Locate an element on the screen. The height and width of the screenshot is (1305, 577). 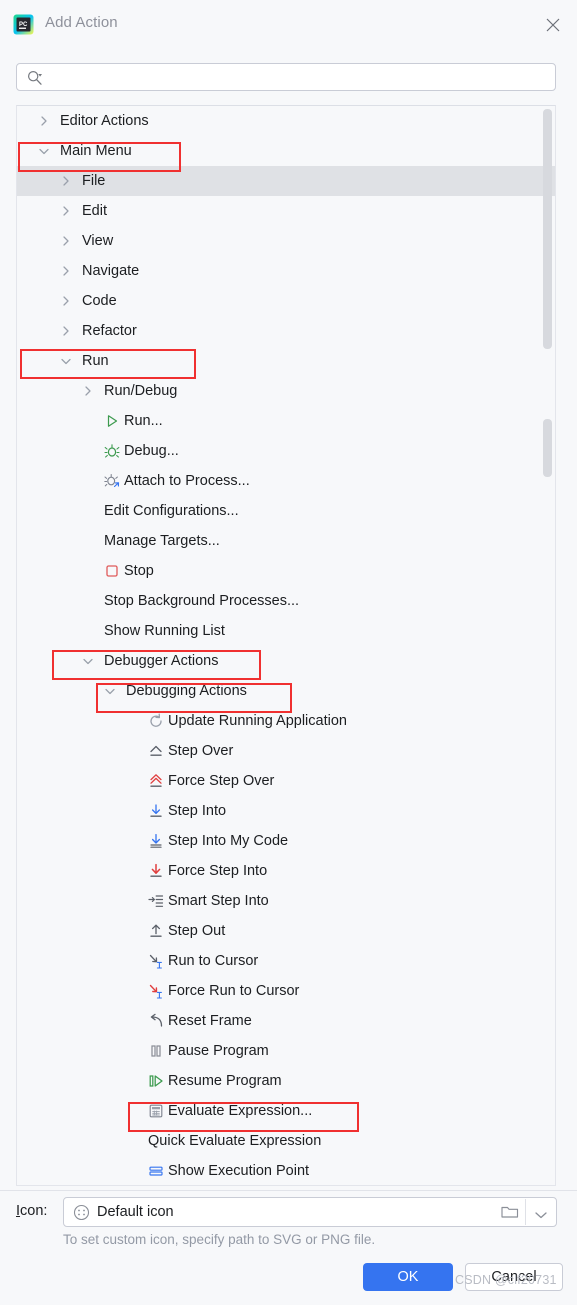
tree-row: Force Step Over is located at coordinates (286, 781).